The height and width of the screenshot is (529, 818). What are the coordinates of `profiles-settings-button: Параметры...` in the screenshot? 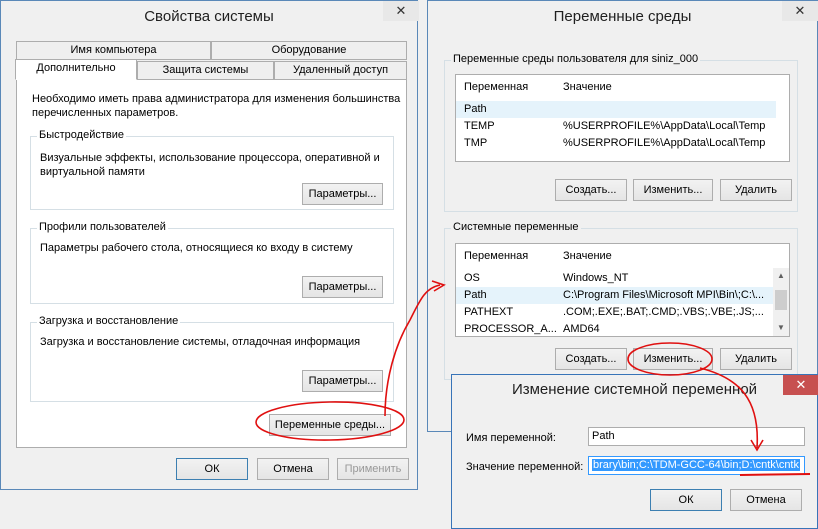 It's located at (342, 287).